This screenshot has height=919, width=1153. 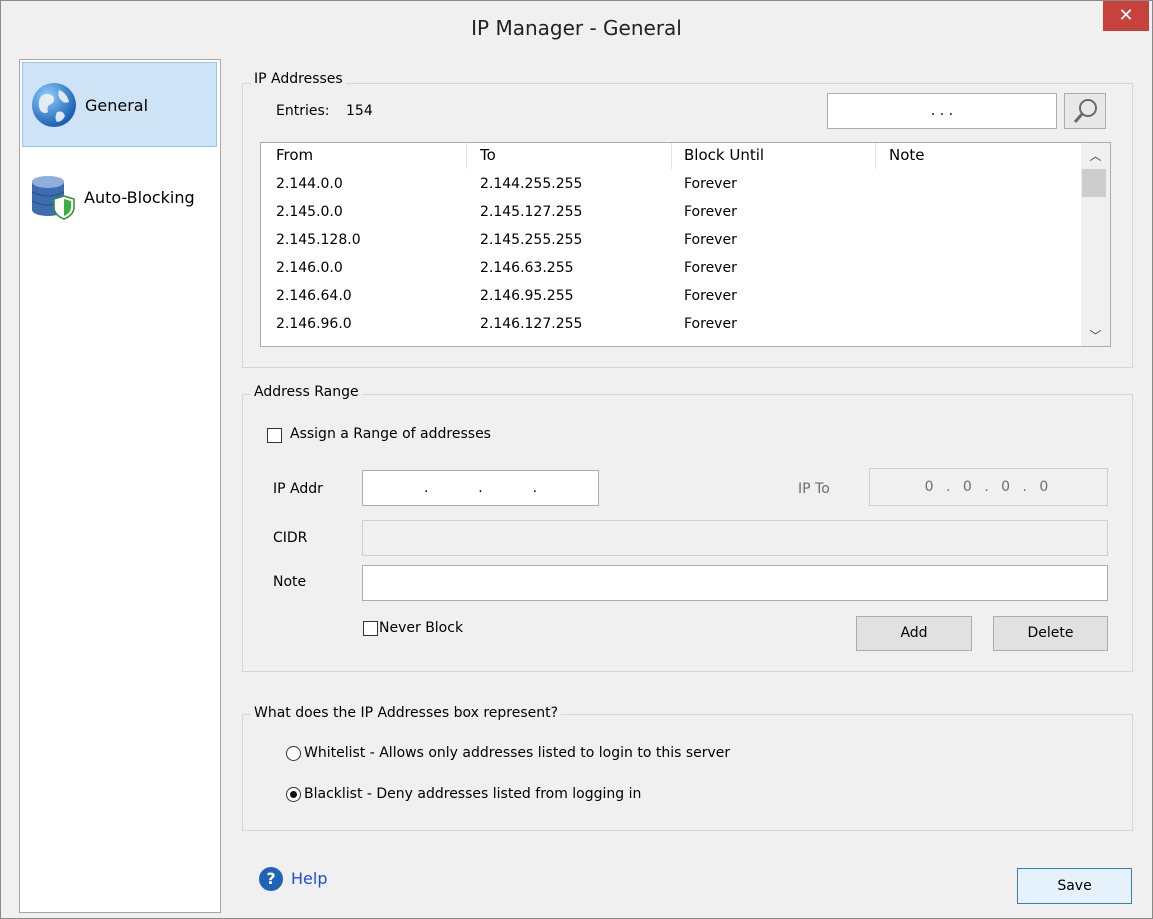 What do you see at coordinates (671, 242) in the screenshot?
I see `table-row: 2.145.128.0 2.145.255.255 Forever` at bounding box center [671, 242].